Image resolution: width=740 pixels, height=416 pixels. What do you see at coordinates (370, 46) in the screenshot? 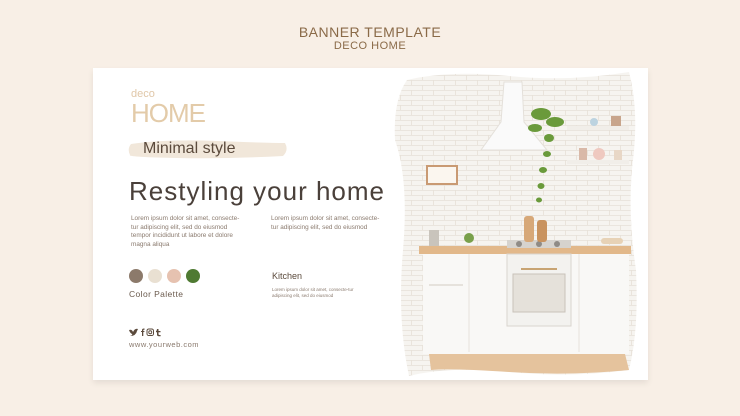
I see `header-subtitle: DECO HOME` at bounding box center [370, 46].